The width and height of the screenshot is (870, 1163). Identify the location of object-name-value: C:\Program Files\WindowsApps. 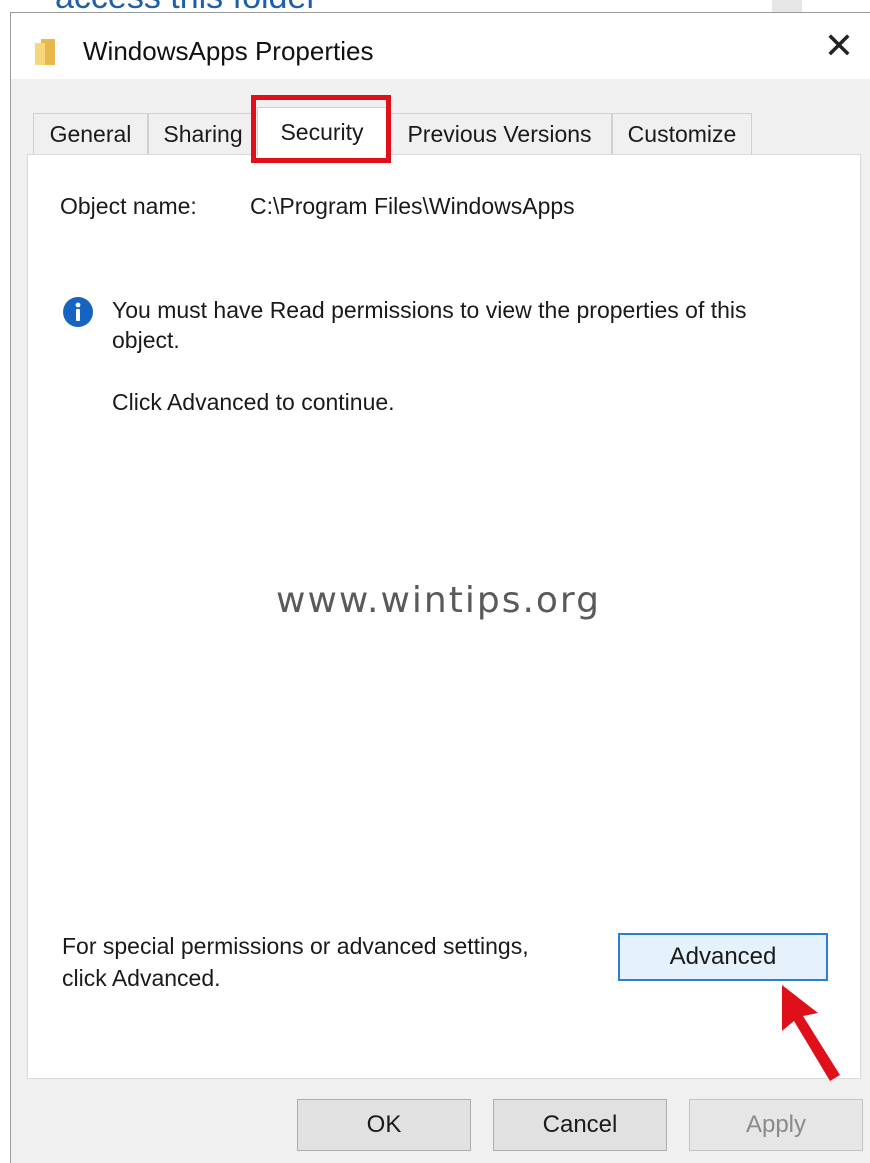
(412, 206).